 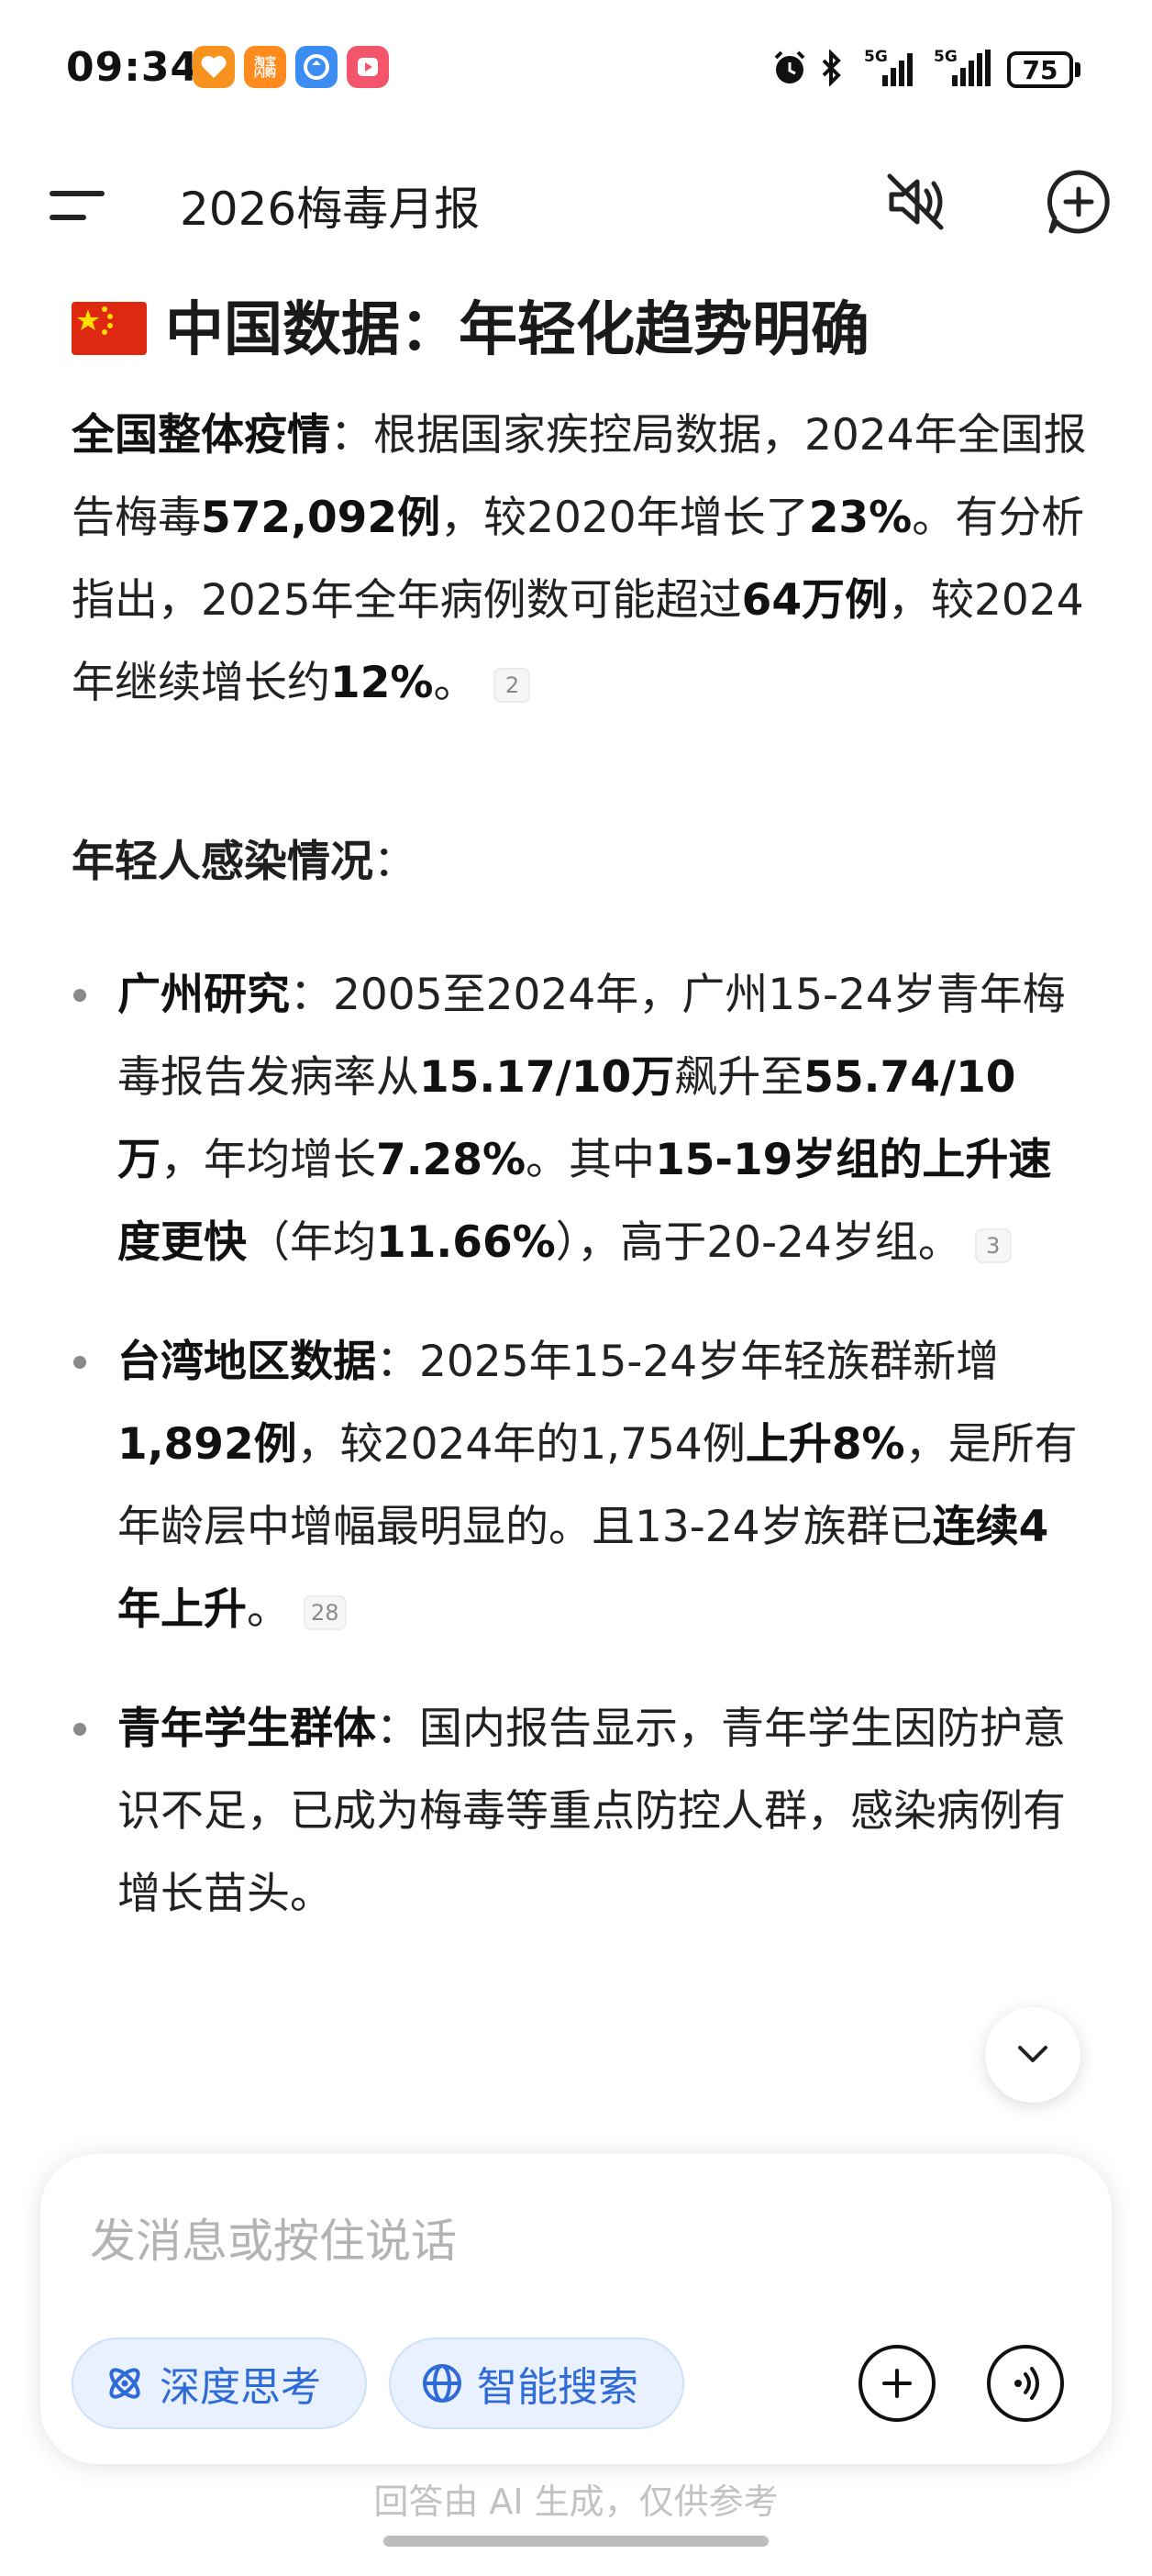 I want to click on citation-badge: 2, so click(x=512, y=685).